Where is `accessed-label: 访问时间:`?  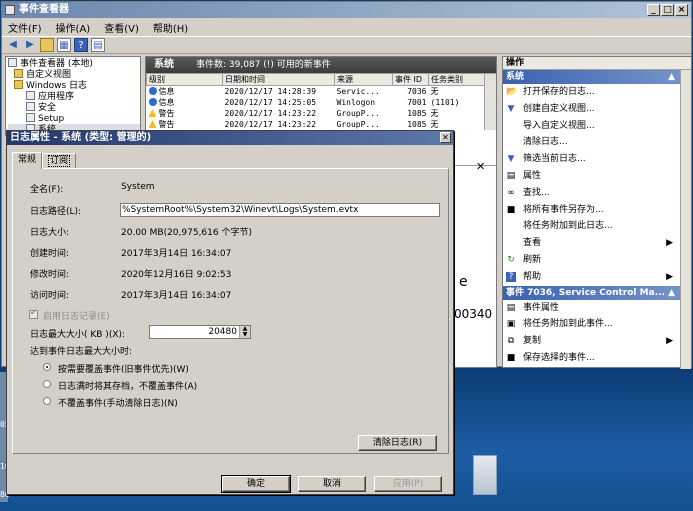 accessed-label: 访问时间: is located at coordinates (50, 296).